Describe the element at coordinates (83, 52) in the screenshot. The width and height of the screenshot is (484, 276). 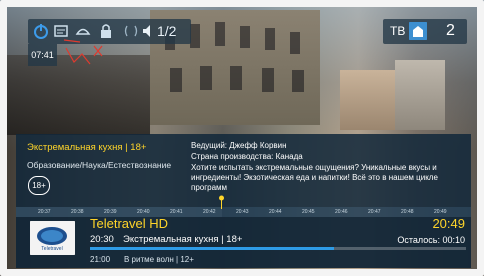
I see `red-scribble-annotation` at that location.